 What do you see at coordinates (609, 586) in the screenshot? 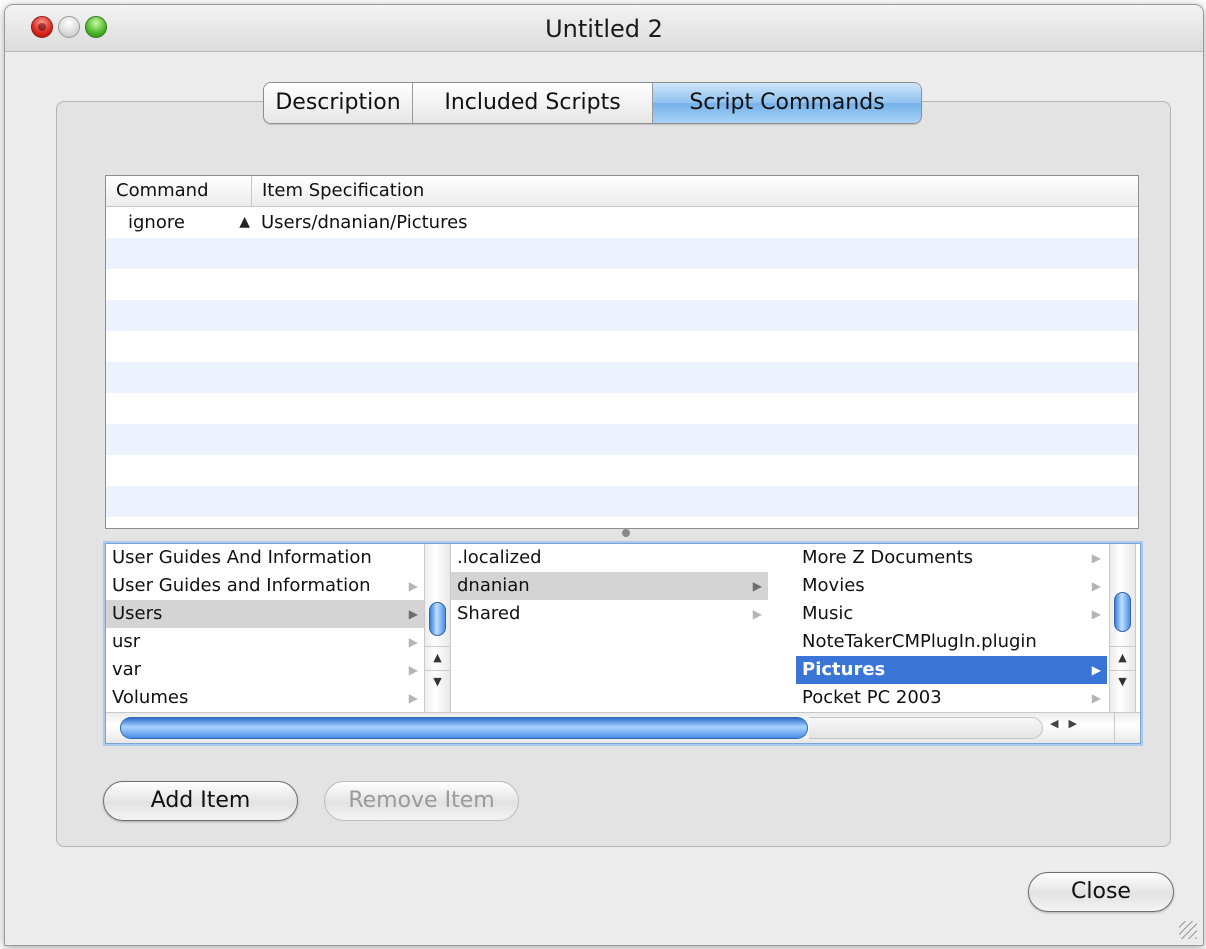
I see `browser-item: dnanian ▶` at bounding box center [609, 586].